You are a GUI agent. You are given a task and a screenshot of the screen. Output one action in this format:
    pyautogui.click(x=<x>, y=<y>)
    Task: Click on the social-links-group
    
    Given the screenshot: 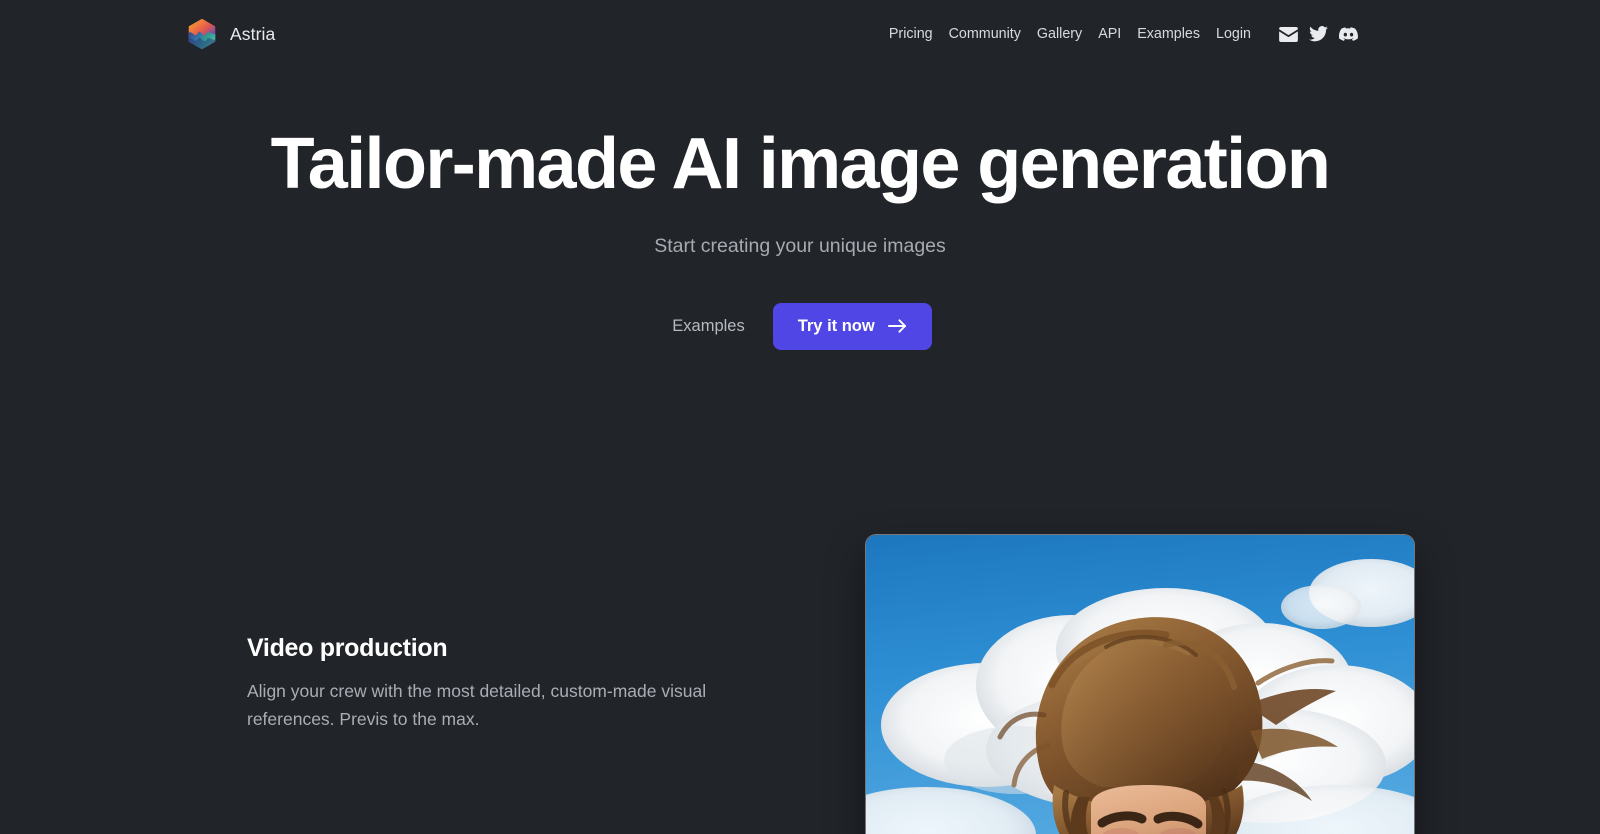 What is the action you would take?
    pyautogui.click(x=1318, y=34)
    